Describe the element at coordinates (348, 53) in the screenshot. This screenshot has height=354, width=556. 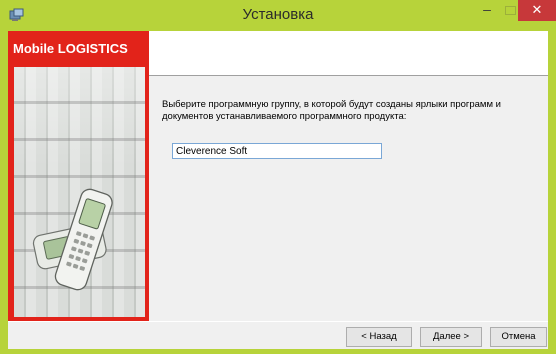
I see `header-panel` at that location.